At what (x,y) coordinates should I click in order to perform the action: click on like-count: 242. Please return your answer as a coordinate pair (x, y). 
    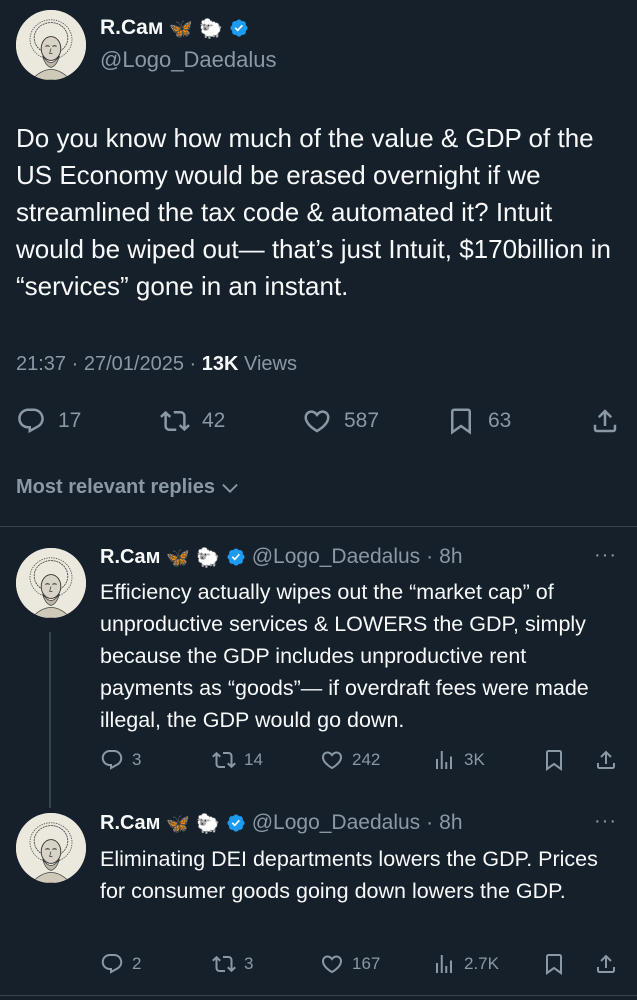
    Looking at the image, I should click on (366, 759).